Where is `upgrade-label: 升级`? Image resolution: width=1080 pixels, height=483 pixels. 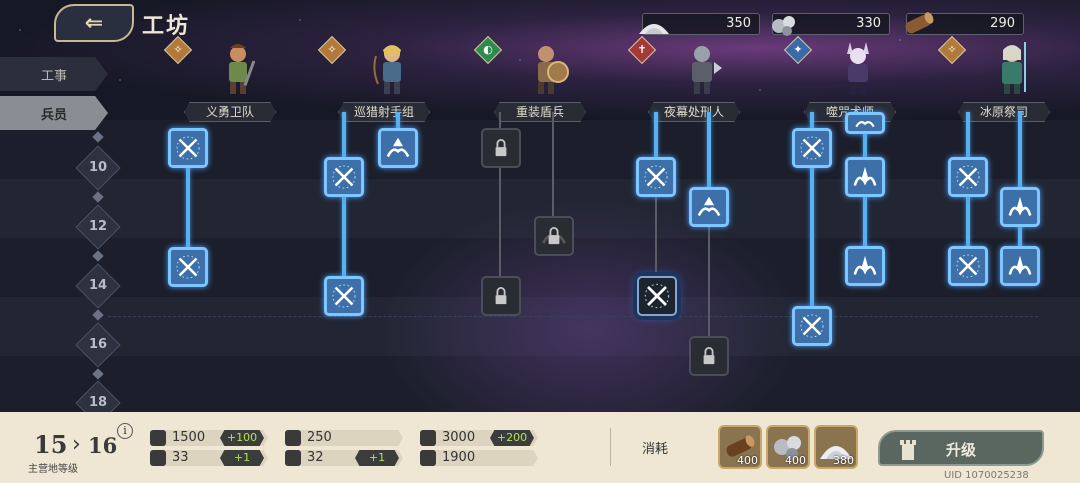 upgrade-label: 升级 is located at coordinates (960, 450).